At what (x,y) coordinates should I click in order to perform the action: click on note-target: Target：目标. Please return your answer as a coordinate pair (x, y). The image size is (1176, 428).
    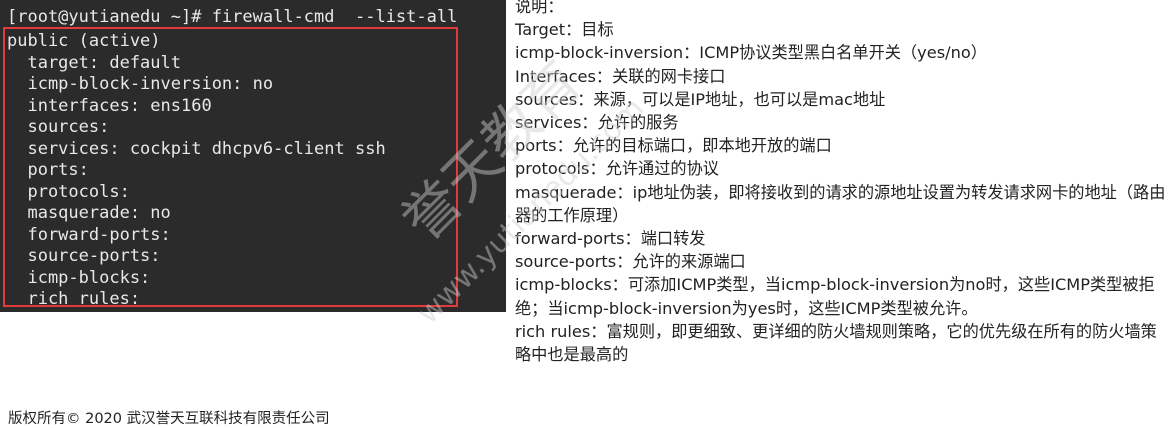
    Looking at the image, I should click on (564, 30).